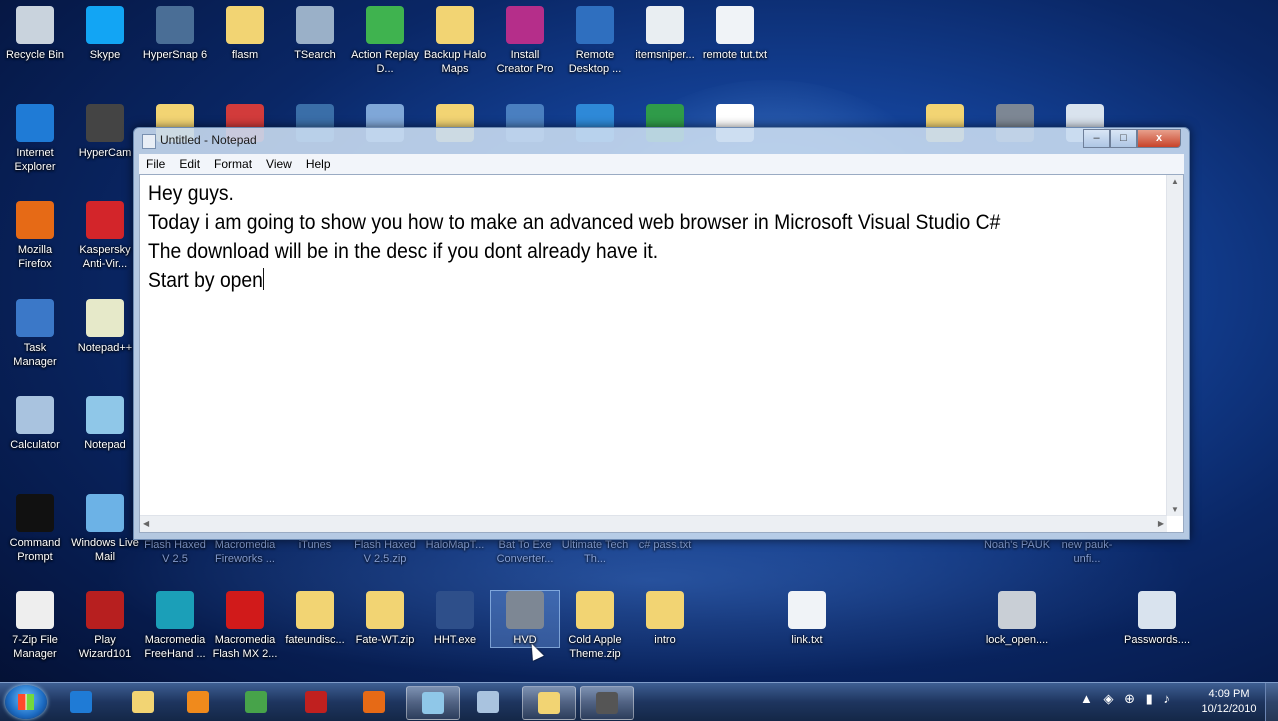 The width and height of the screenshot is (1278, 721). Describe the element at coordinates (385, 640) in the screenshot. I see `desktop-icon-label: Fate-WT.zip` at that location.